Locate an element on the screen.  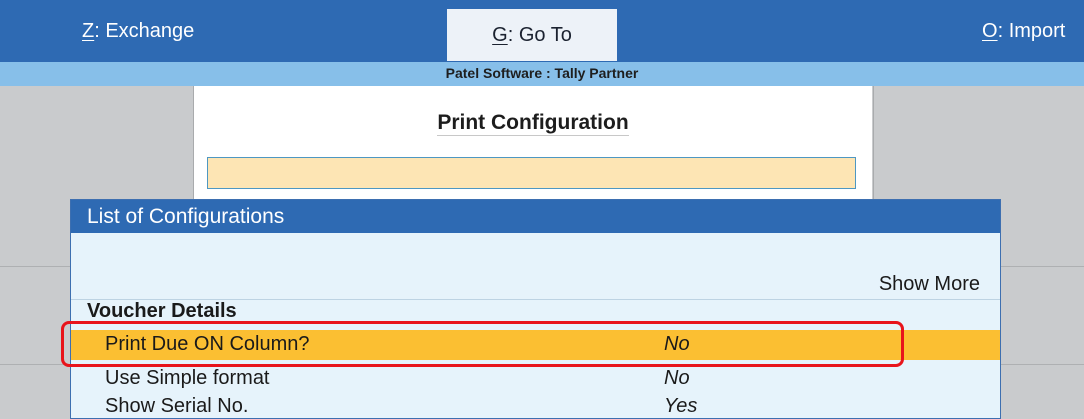
print-configuration-input is located at coordinates (531, 173).